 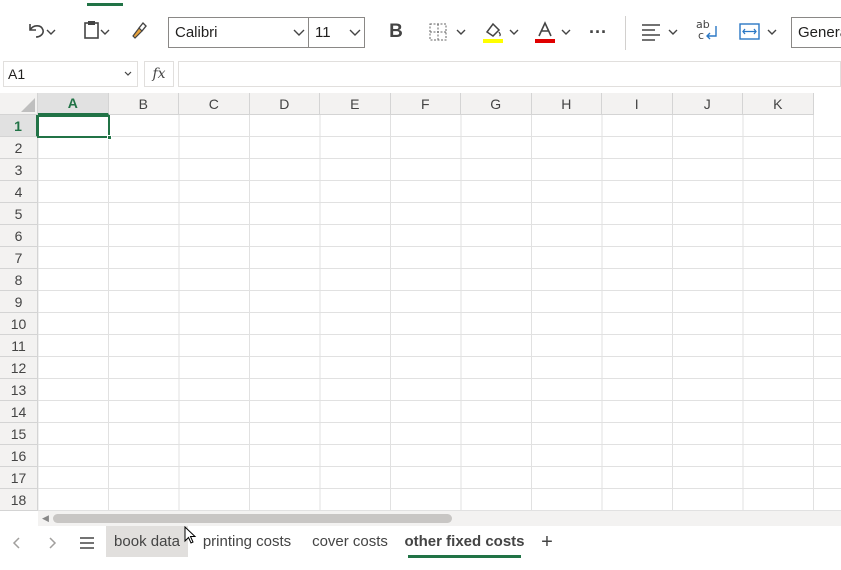 What do you see at coordinates (19, 170) in the screenshot?
I see `row-header: 3` at bounding box center [19, 170].